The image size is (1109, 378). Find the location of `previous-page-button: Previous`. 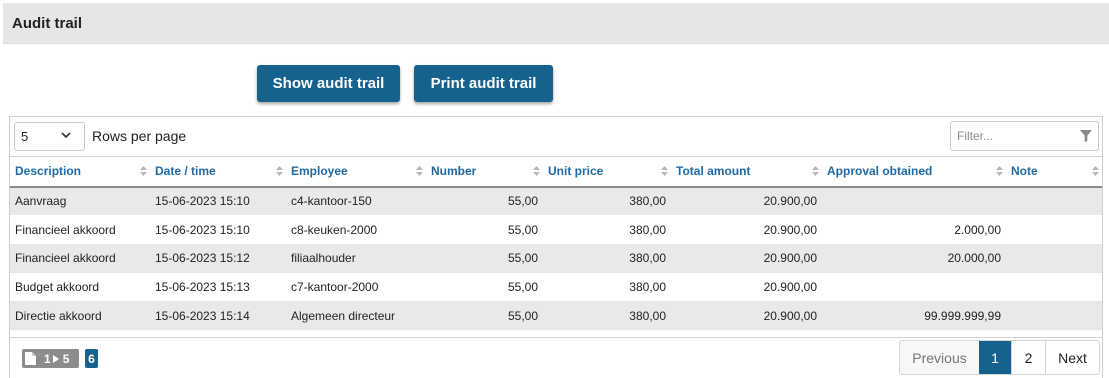

previous-page-button: Previous is located at coordinates (939, 357).